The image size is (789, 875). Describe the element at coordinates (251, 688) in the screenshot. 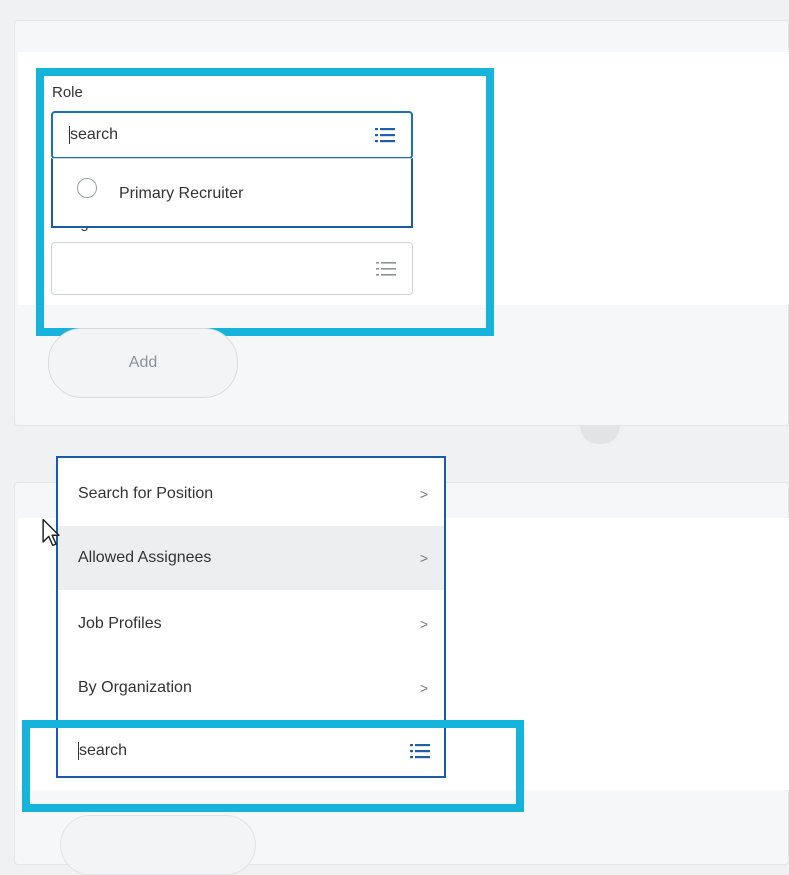

I see `menu-item-by-organization: By Organization >` at that location.